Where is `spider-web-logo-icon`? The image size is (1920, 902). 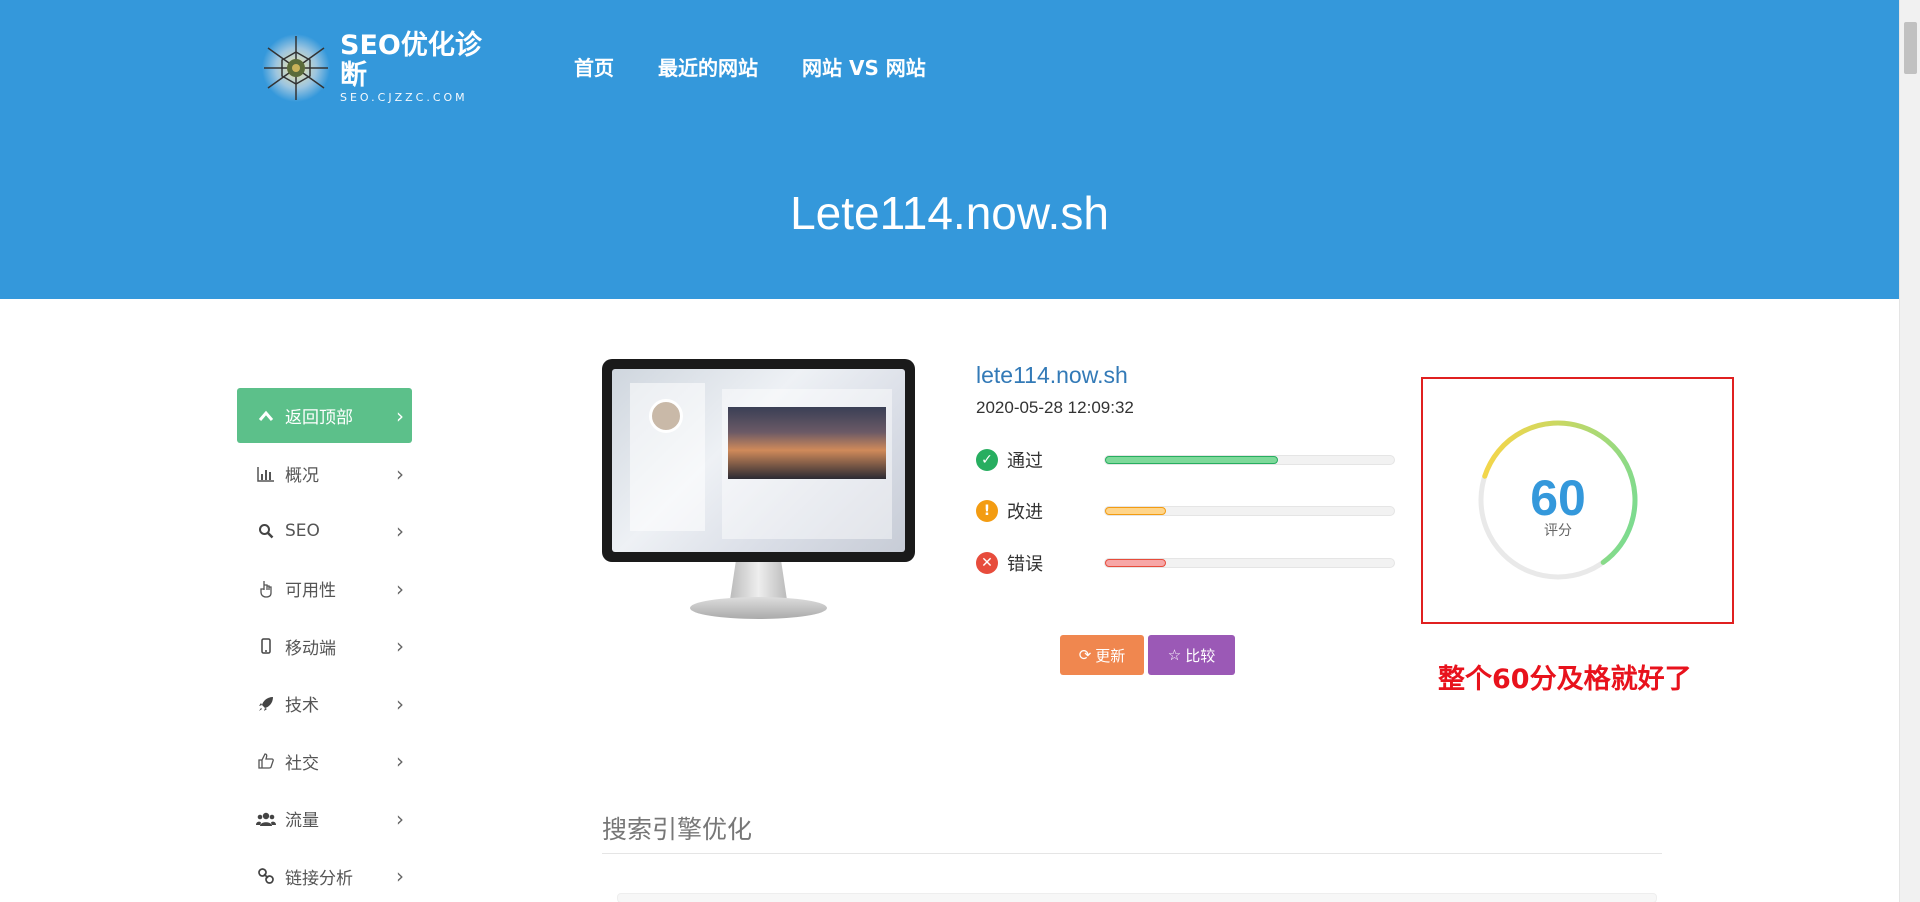 spider-web-logo-icon is located at coordinates (296, 68).